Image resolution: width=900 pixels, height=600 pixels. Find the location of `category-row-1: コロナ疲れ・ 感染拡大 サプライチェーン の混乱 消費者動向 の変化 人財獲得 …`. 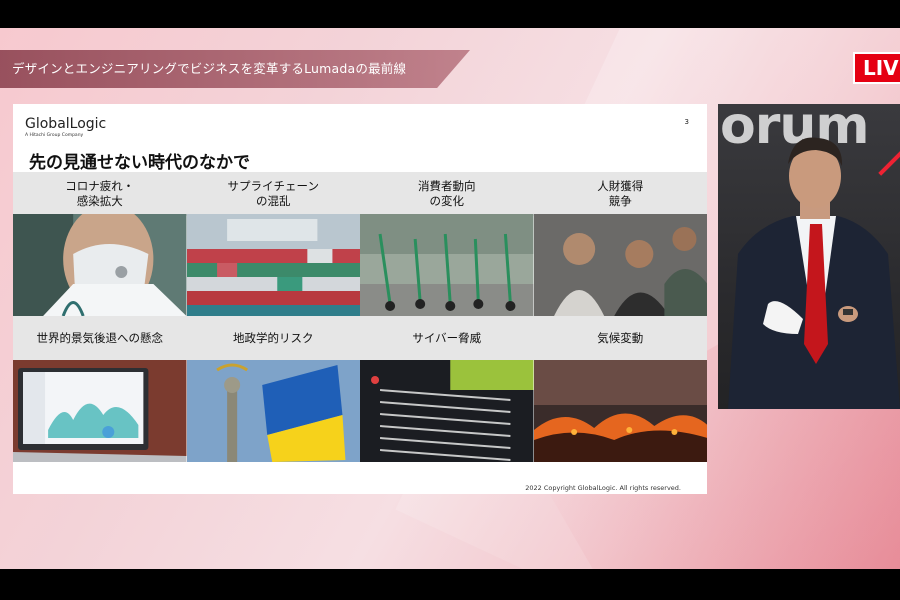

category-row-1: コロナ疲れ・ 感染拡大 サプライチェーン の混乱 消費者動向 の変化 人財獲得 … is located at coordinates (360, 194).